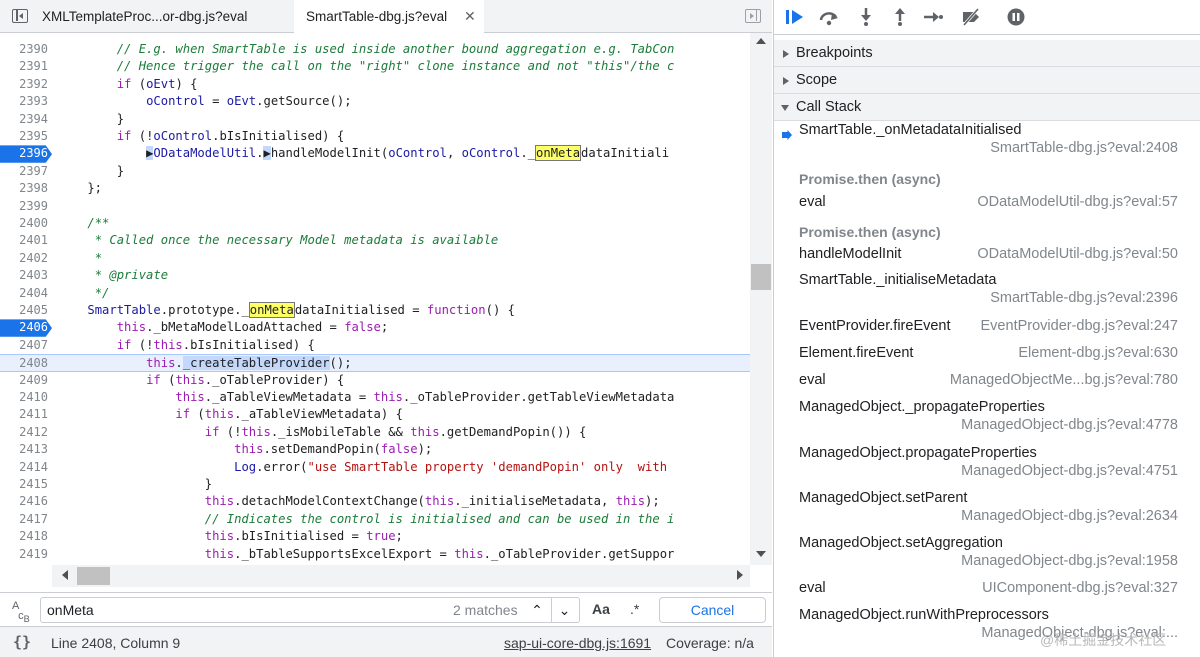 The height and width of the screenshot is (657, 1200). I want to click on breakpoint-line-number: 2406, so click(26, 328).